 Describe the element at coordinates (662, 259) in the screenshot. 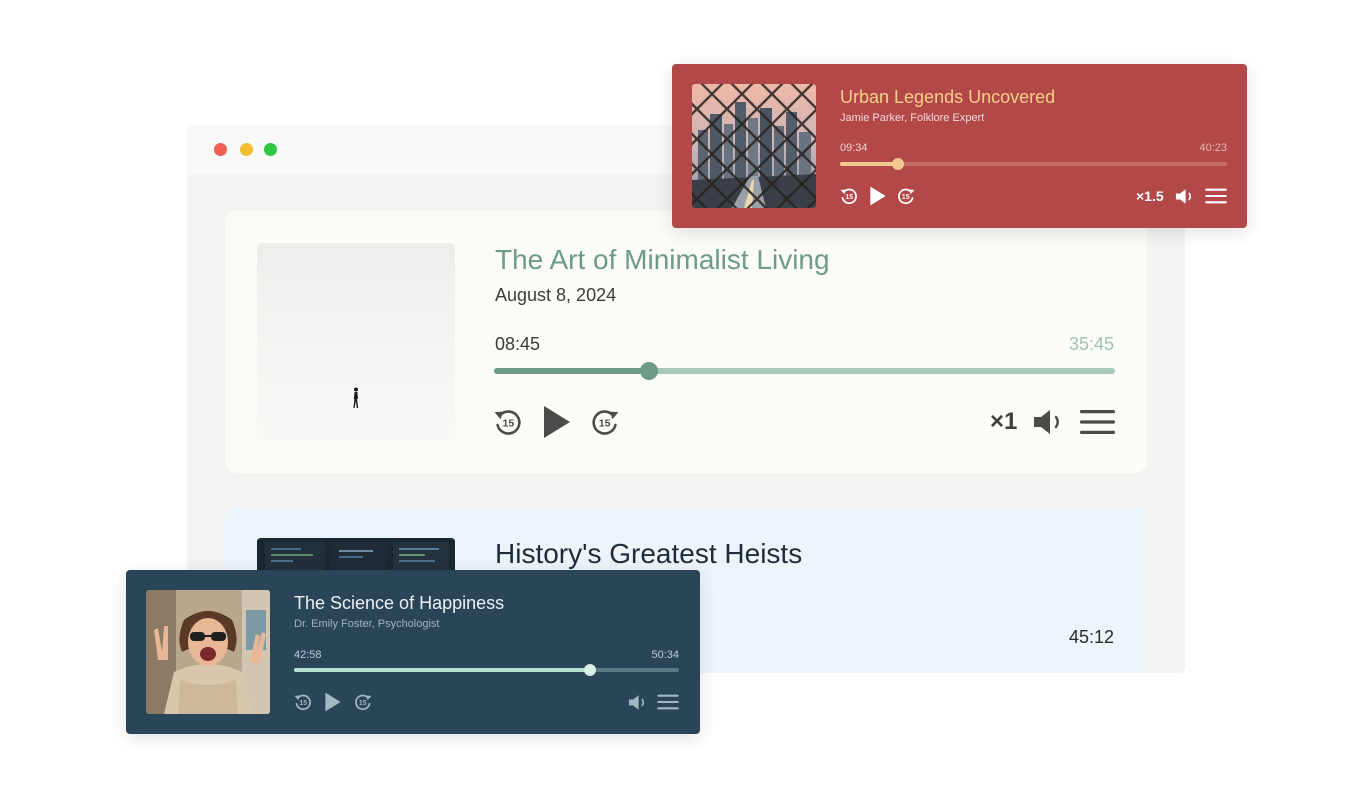

I see `episode-title: The Art of Minimalist Living` at that location.